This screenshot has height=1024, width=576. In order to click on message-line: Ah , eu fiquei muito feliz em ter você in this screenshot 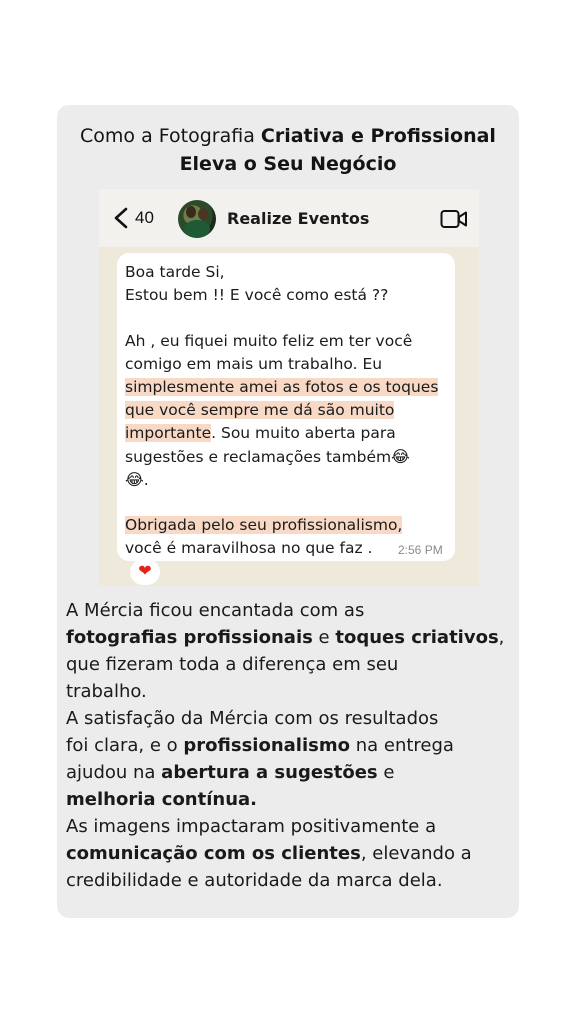, I will do `click(269, 341)`.